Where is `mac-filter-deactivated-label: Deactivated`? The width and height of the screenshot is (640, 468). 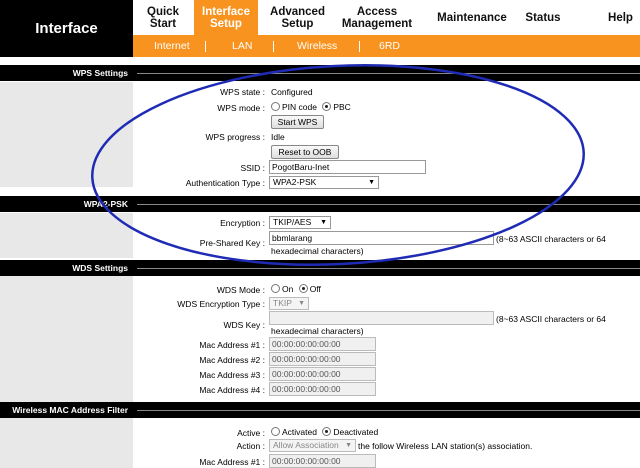
mac-filter-deactivated-label: Deactivated is located at coordinates (356, 432).